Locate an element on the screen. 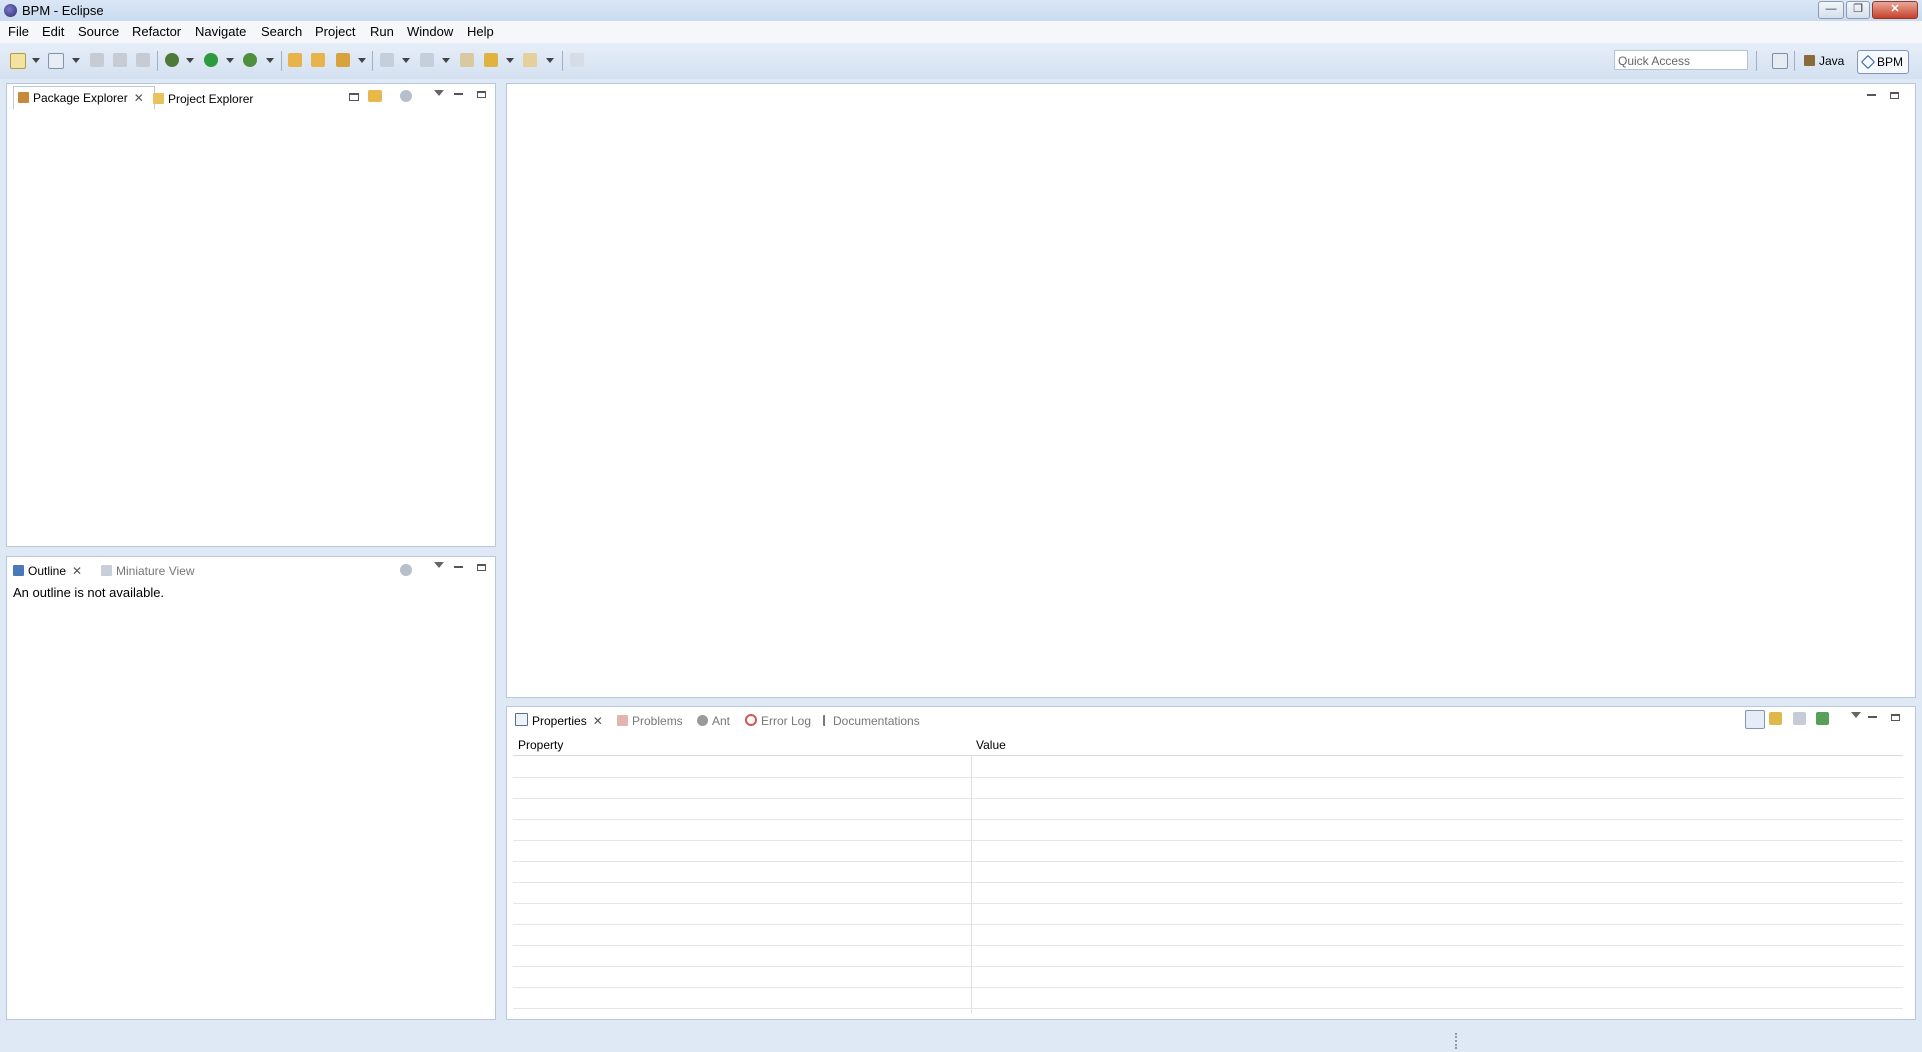 This screenshot has height=1052, width=1922. properties-table-header: Property Value is located at coordinates (1208, 745).